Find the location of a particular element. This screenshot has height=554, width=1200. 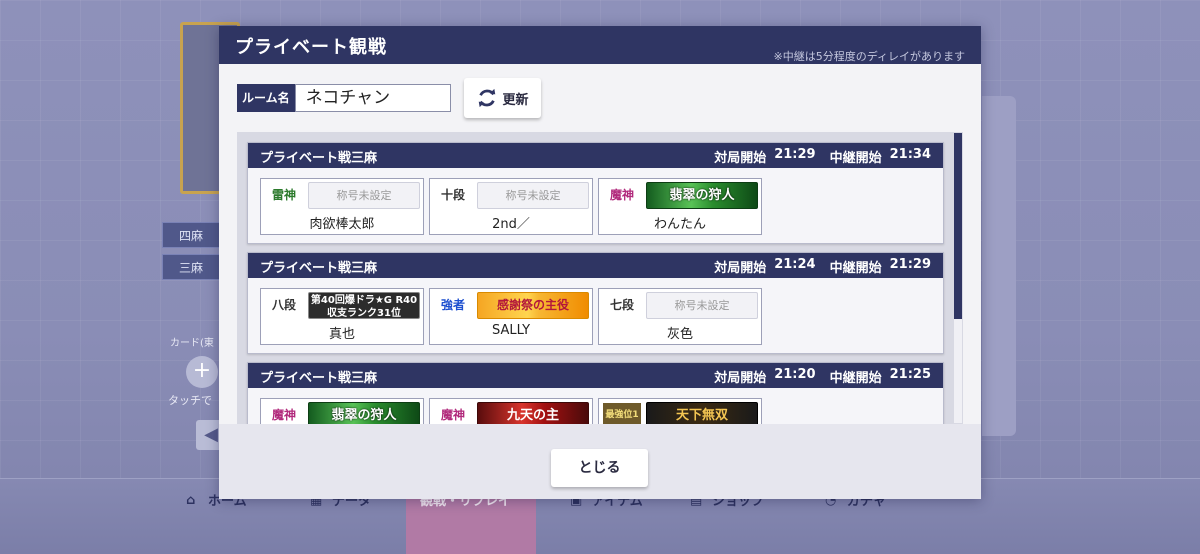

player-card: 十段 称号未設定 2nd／ is located at coordinates (511, 206).